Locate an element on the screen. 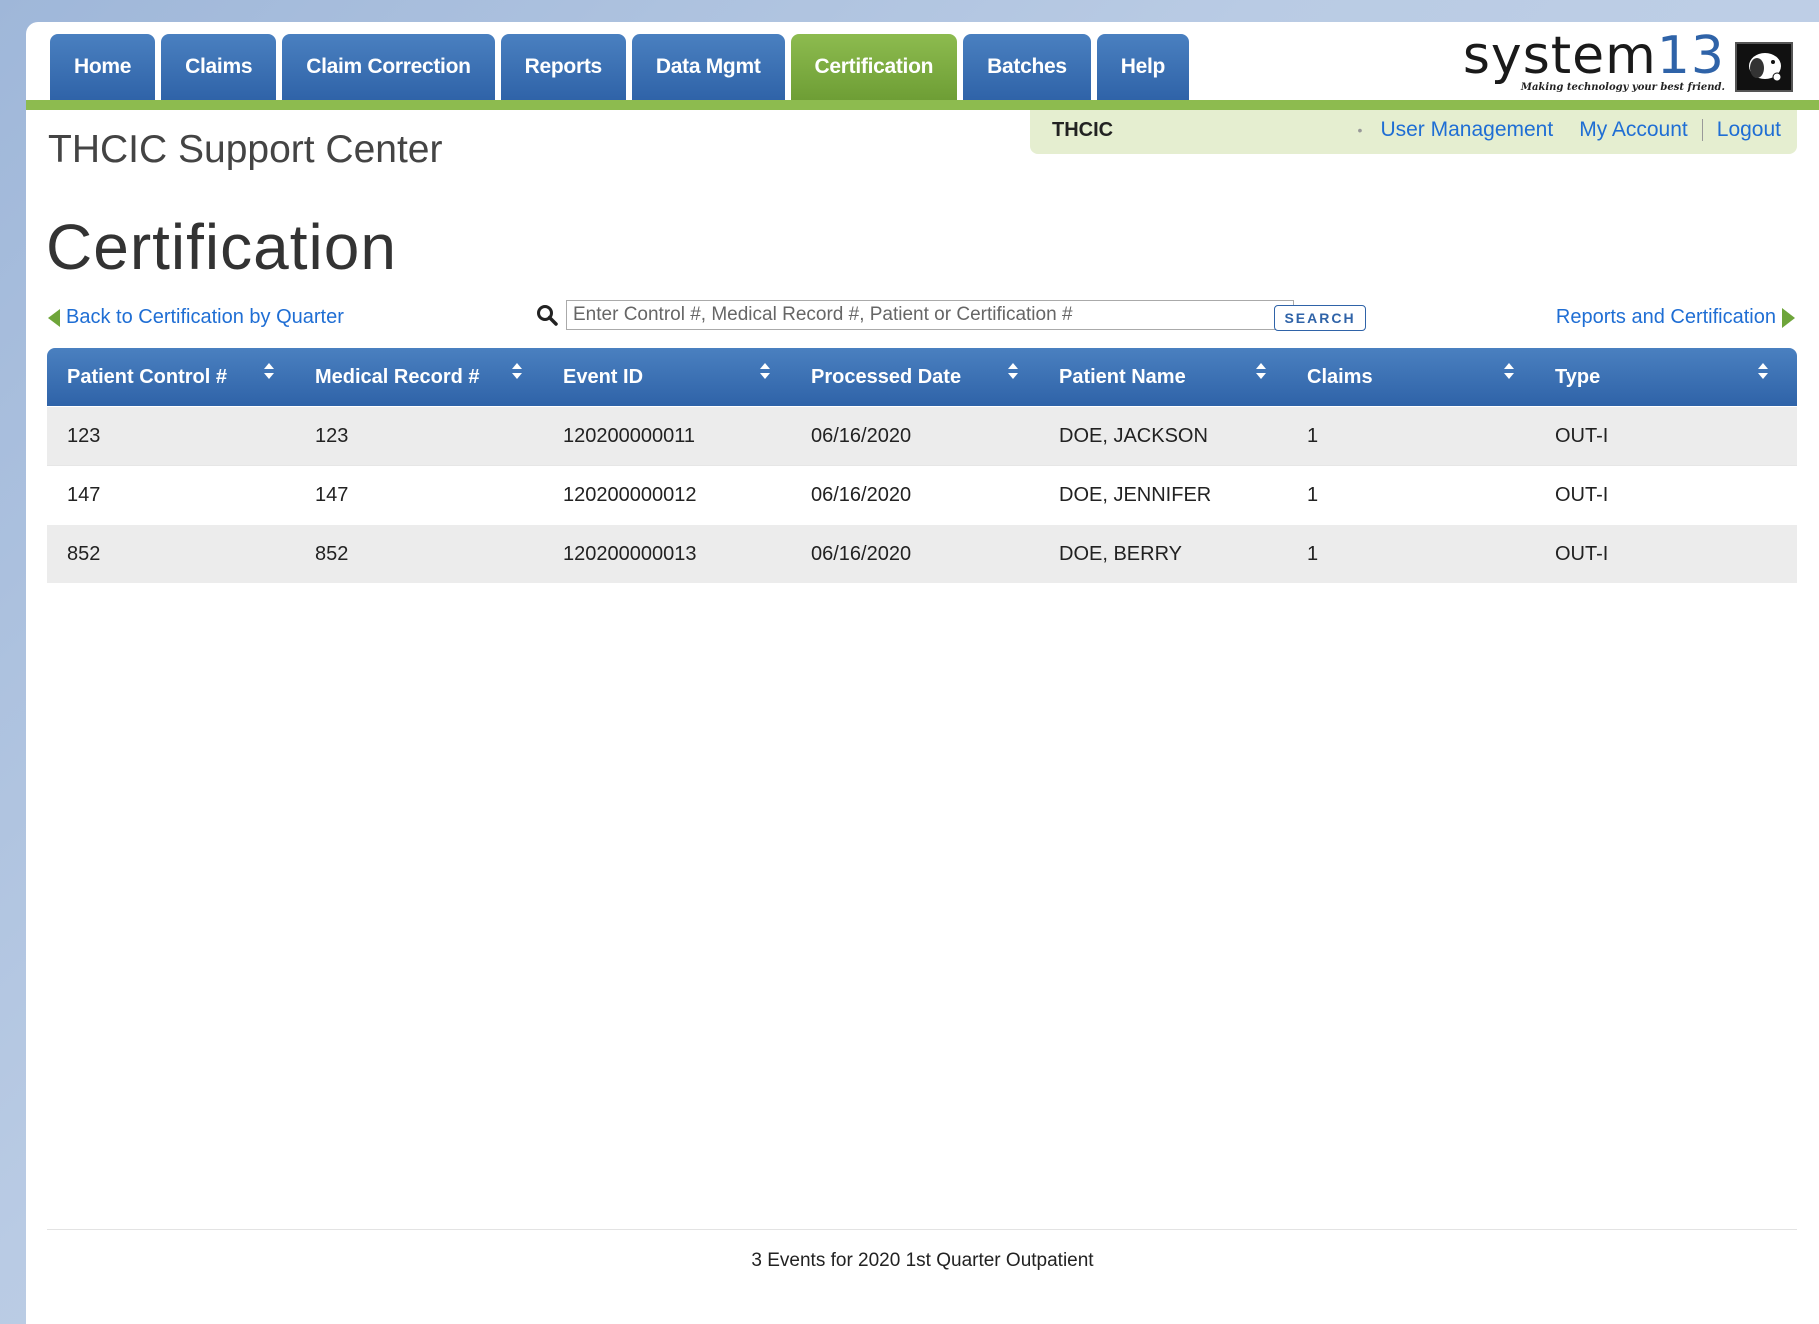  cell-patient-control: 147 is located at coordinates (84, 494).